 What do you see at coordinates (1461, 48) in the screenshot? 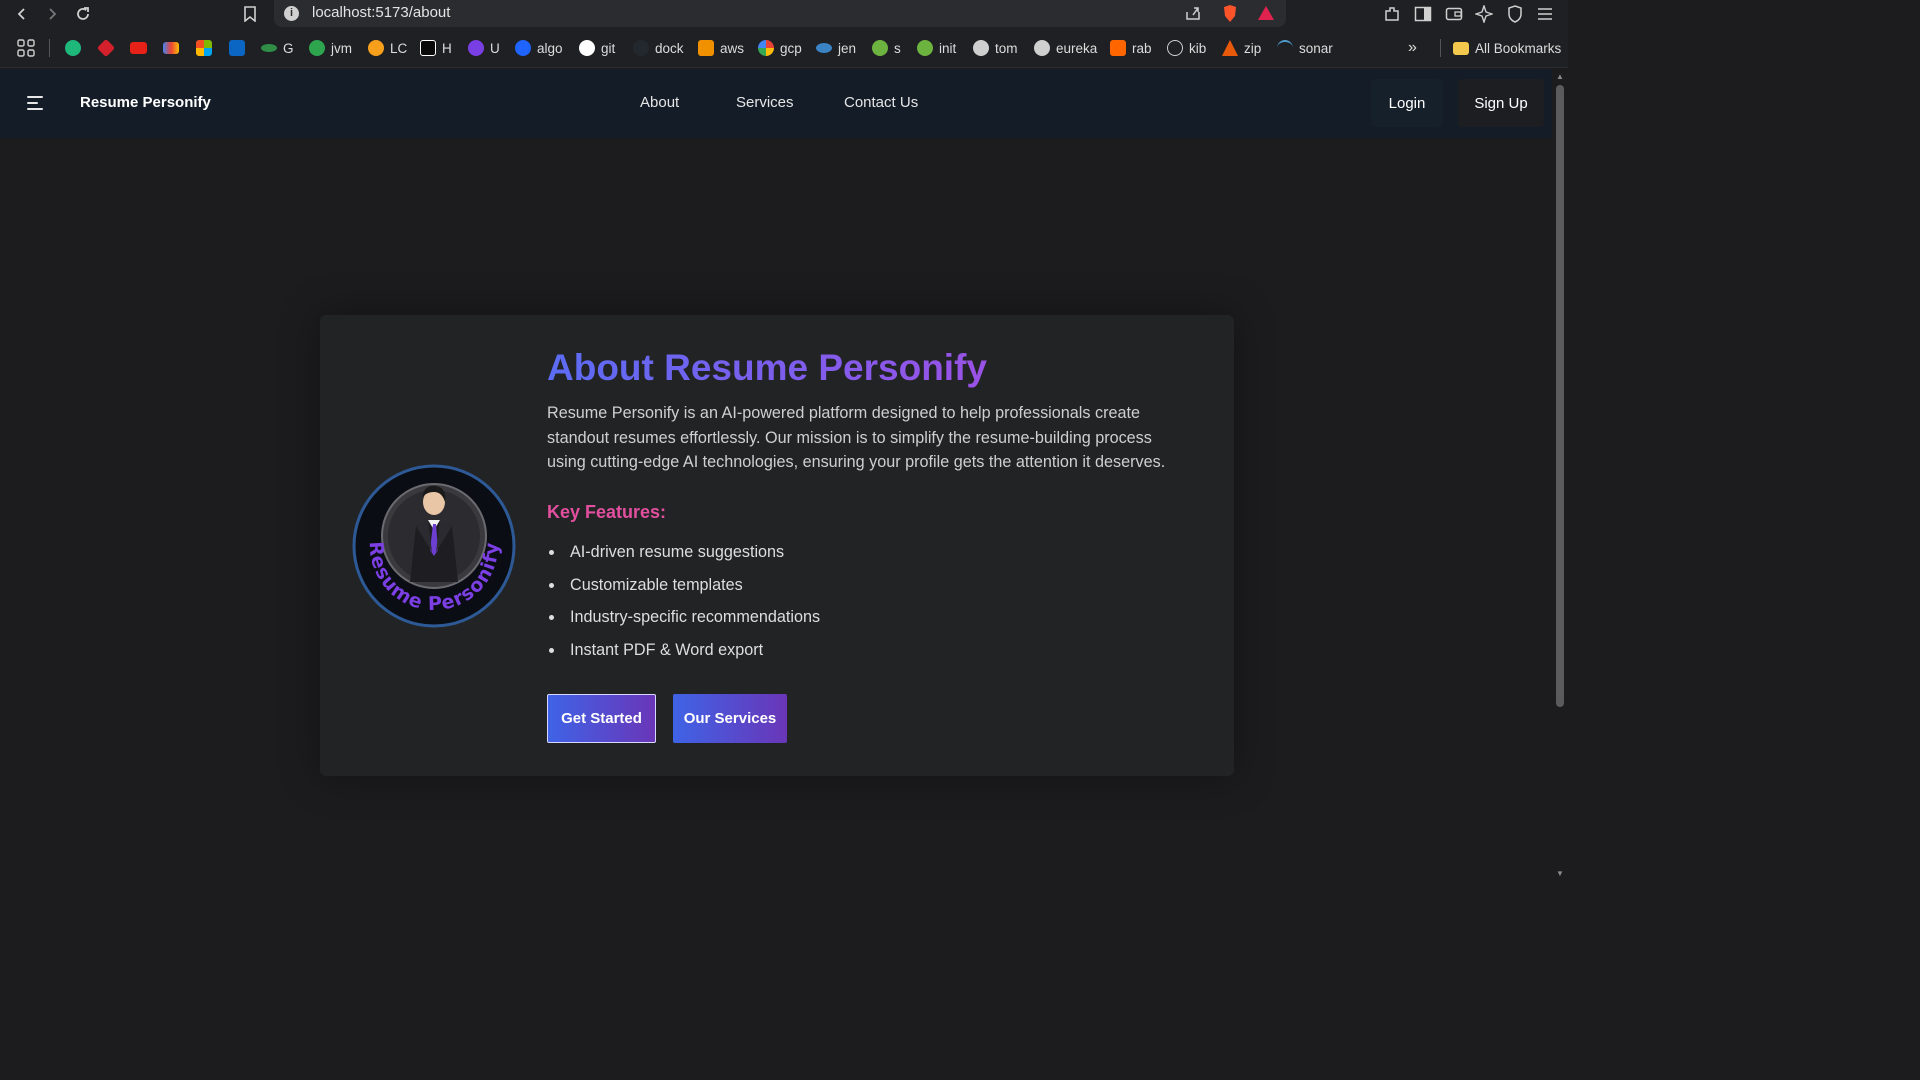
I see `folder-icon` at bounding box center [1461, 48].